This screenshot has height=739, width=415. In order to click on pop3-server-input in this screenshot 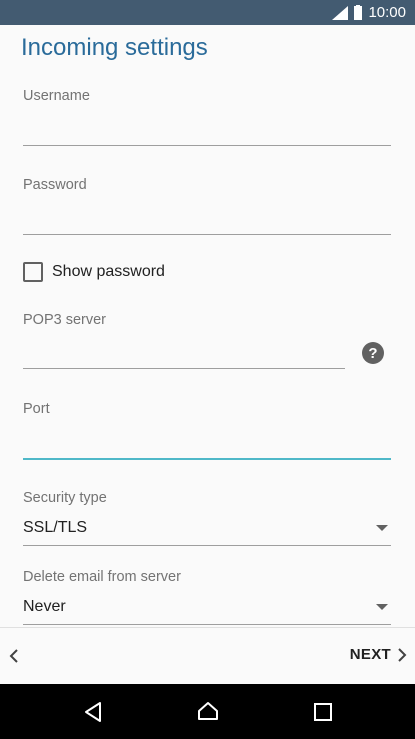, I will do `click(184, 353)`.